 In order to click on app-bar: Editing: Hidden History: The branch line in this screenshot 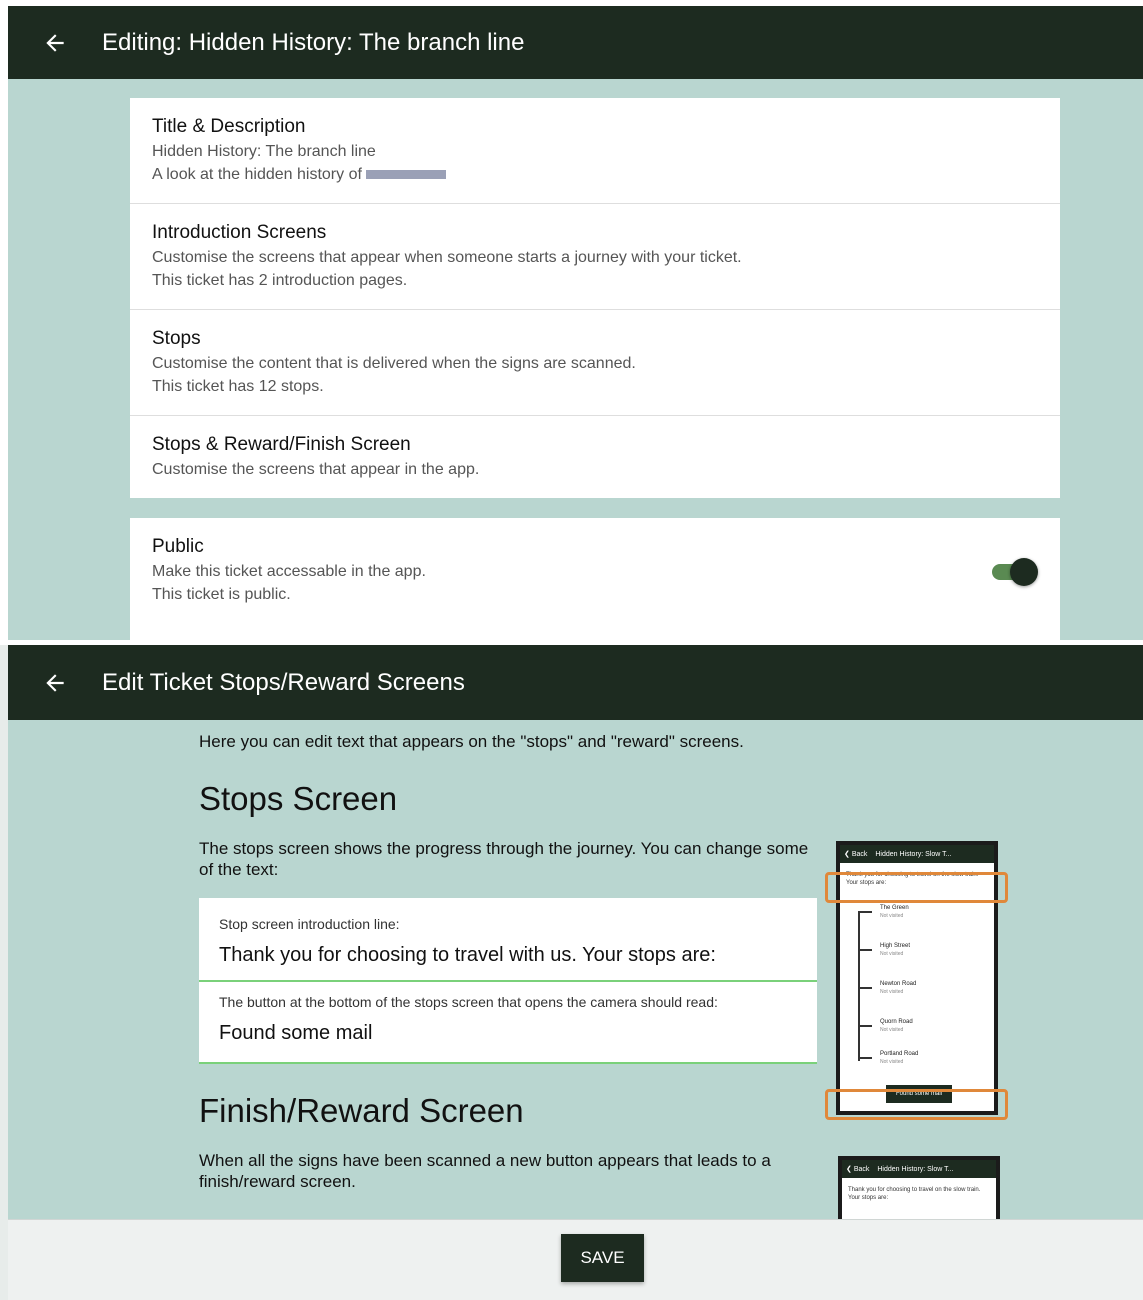, I will do `click(575, 42)`.